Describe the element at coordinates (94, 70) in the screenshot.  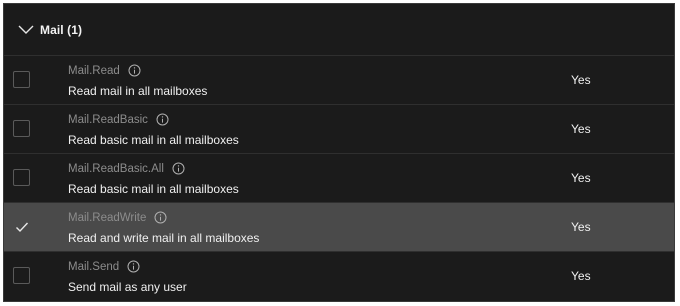
I see `permission-name: Mail.Read` at that location.